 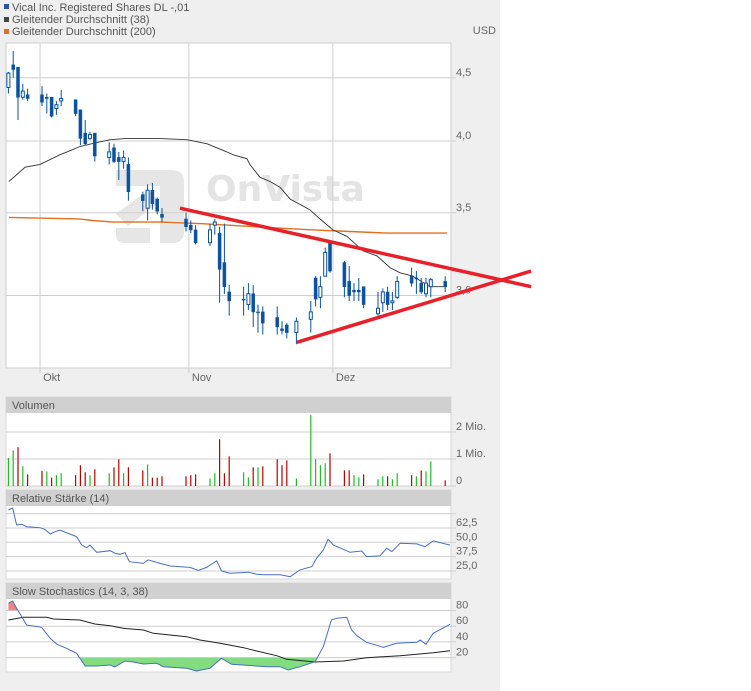 What do you see at coordinates (466, 552) in the screenshot?
I see `rsi-tick-label: 37,5` at bounding box center [466, 552].